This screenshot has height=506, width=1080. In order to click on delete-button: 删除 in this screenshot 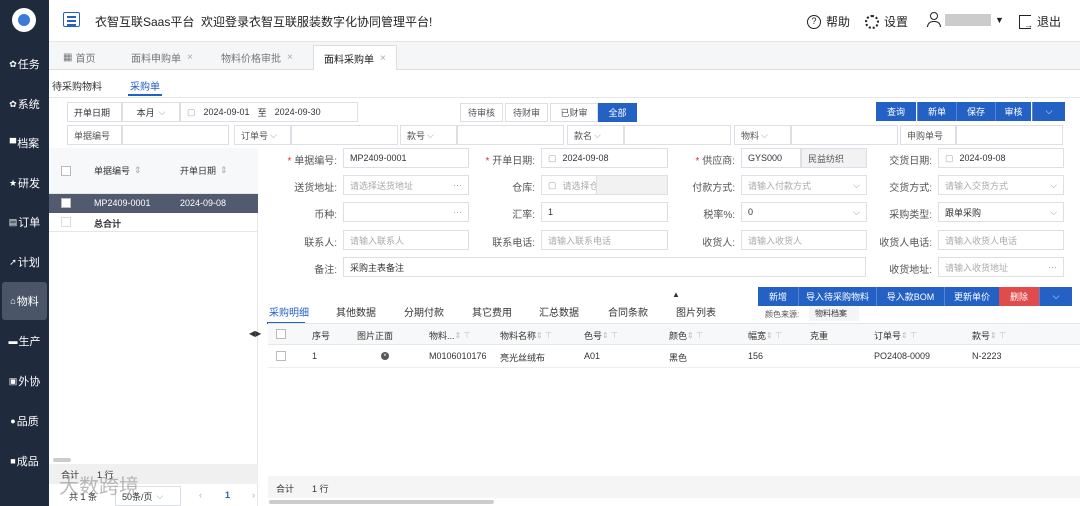, I will do `click(1019, 296)`.